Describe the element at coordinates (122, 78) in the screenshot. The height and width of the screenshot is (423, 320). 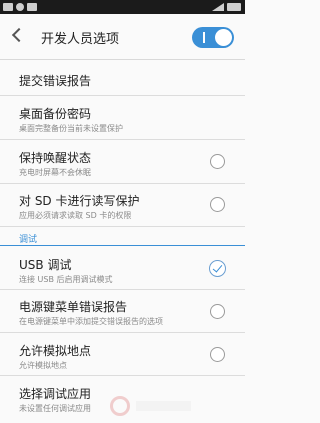
I see `bug-report-item: 提交错误报告` at that location.